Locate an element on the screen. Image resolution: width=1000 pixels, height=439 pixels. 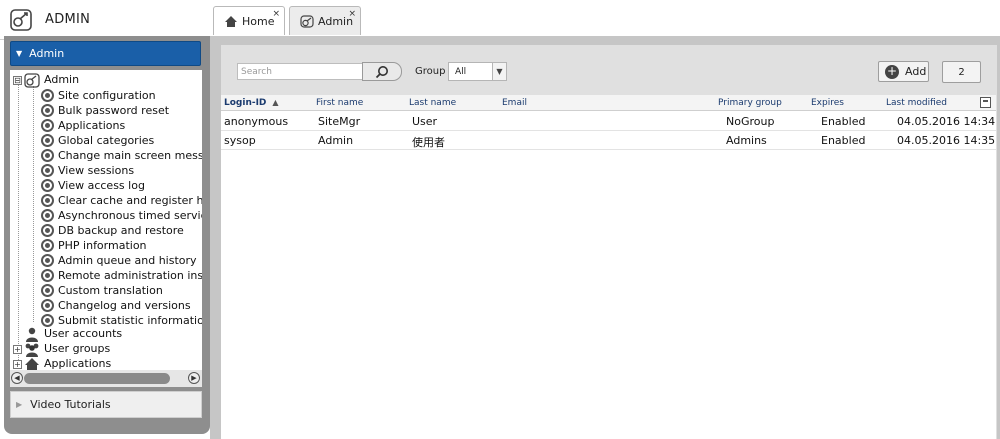
column-config-icon is located at coordinates (985, 102).